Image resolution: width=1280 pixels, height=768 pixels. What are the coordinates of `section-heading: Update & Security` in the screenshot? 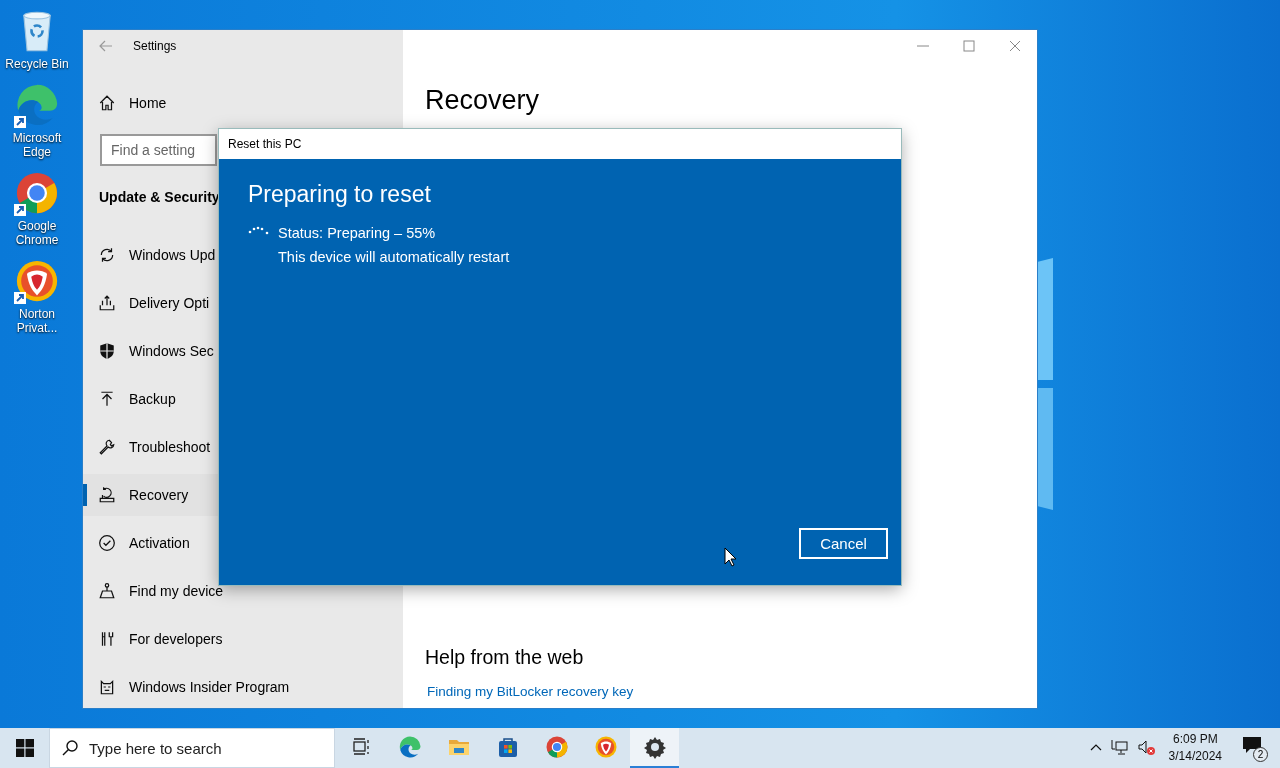 It's located at (159, 197).